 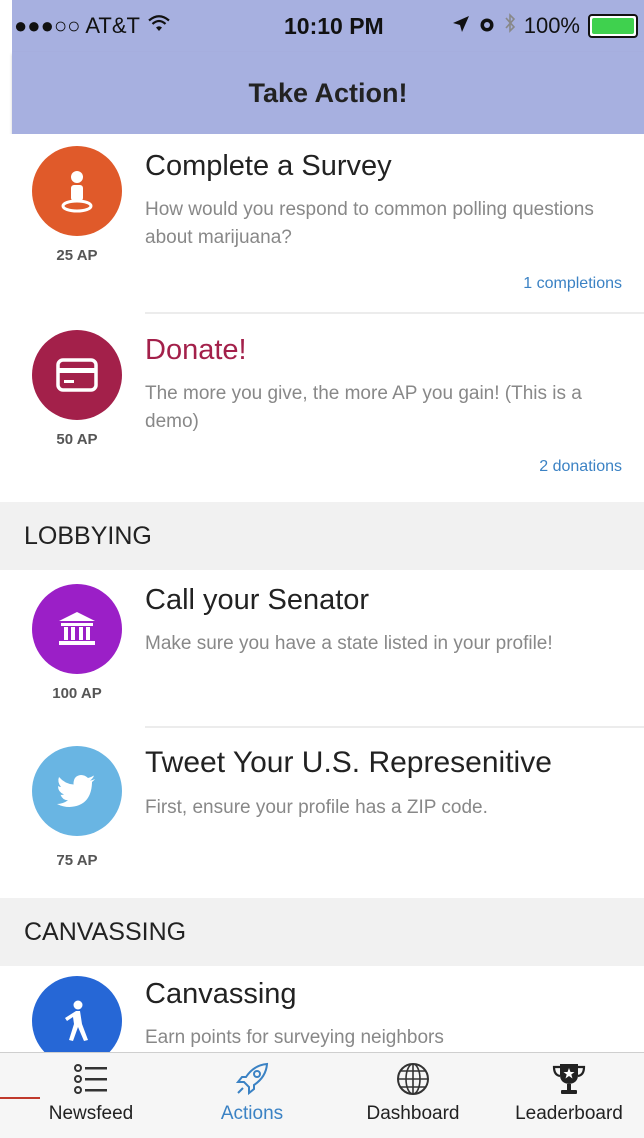 What do you see at coordinates (268, 166) in the screenshot?
I see `card-title: Complete a Survey` at bounding box center [268, 166].